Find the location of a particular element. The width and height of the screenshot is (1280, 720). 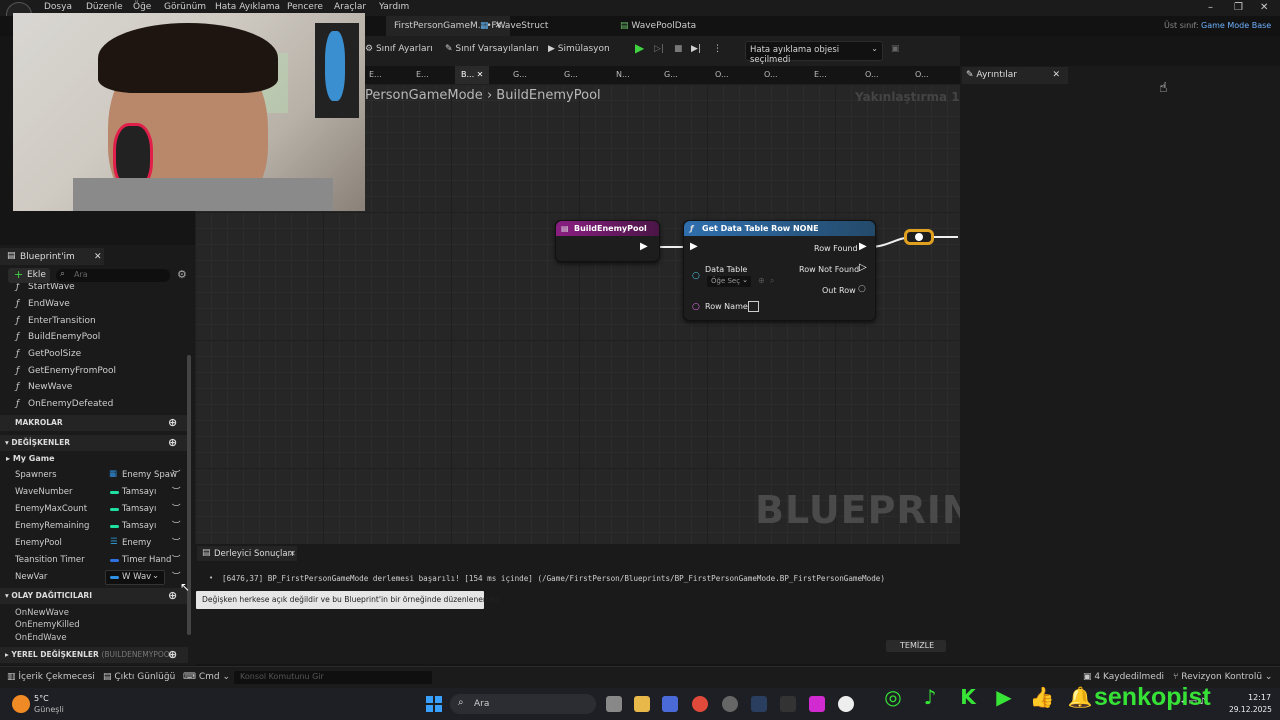

tab-compiler-results: ▤ Derleyici Sonuçları ✕ is located at coordinates (247, 553).